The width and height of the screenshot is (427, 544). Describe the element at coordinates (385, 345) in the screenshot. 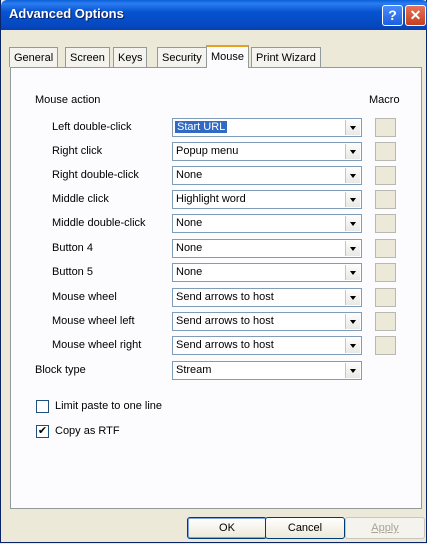

I see `mouse-wheel-right-macro-button` at that location.